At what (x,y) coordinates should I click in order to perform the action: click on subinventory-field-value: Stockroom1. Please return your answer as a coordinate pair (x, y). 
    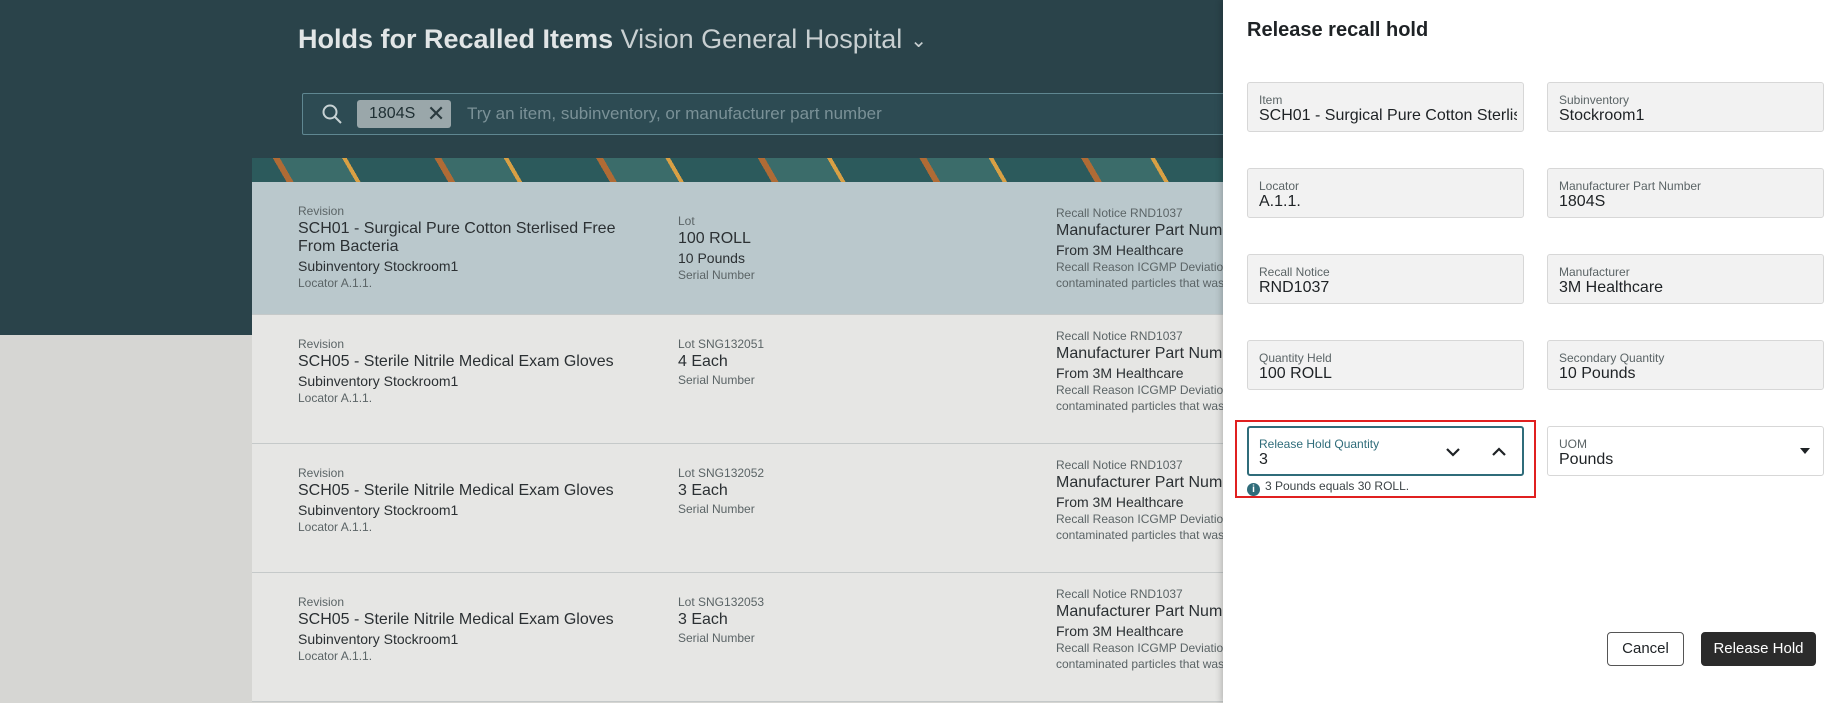
    Looking at the image, I should click on (1602, 115).